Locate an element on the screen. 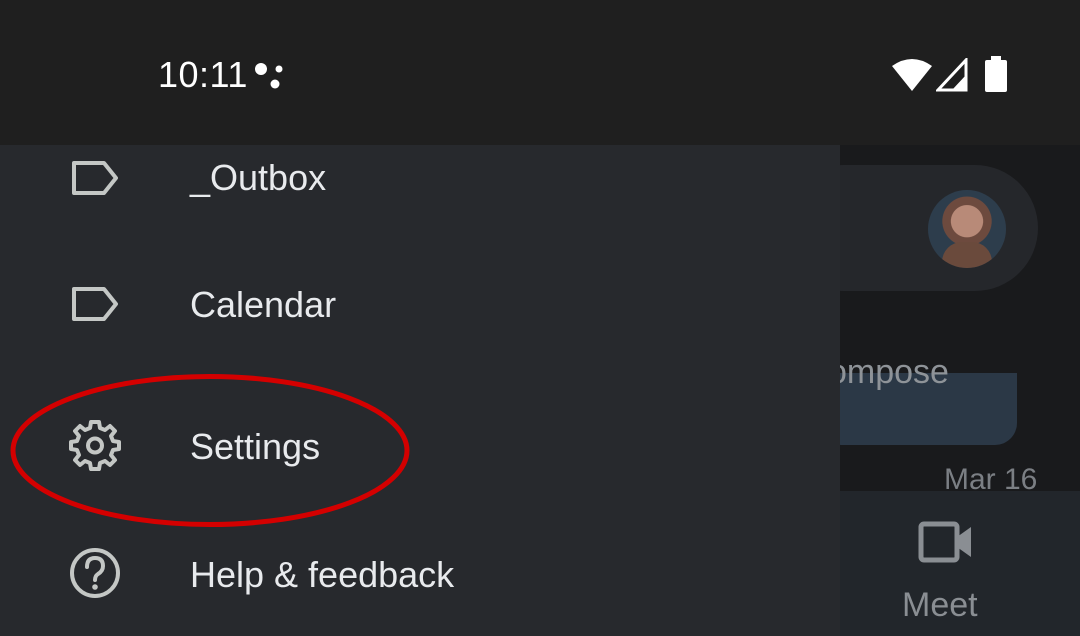 This screenshot has height=636, width=1080. compose-label: ompose is located at coordinates (894, 372).